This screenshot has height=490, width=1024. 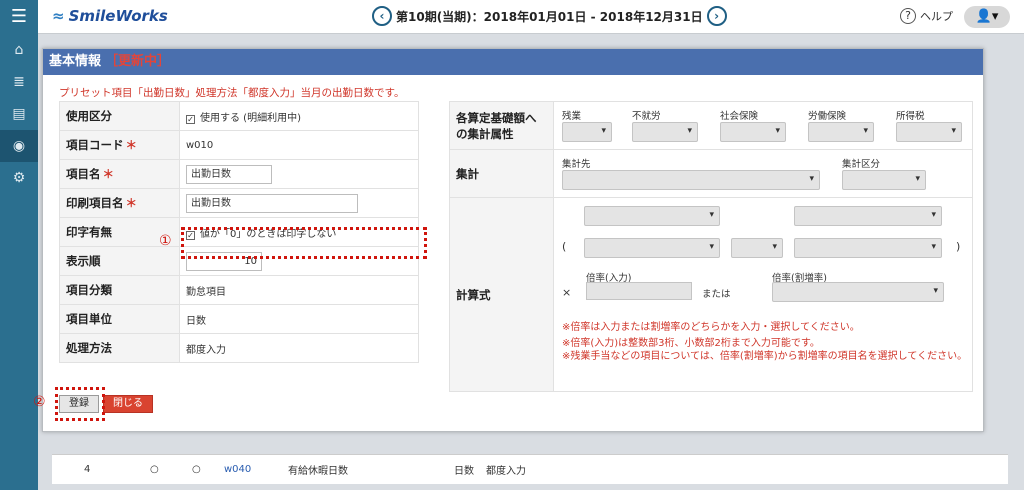 What do you see at coordinates (983, 16) in the screenshot?
I see `user-icon: 👤` at bounding box center [983, 16].